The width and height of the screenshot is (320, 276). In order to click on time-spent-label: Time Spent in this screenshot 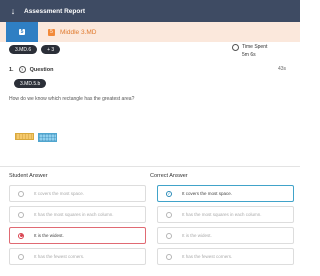, I will do `click(255, 47)`.